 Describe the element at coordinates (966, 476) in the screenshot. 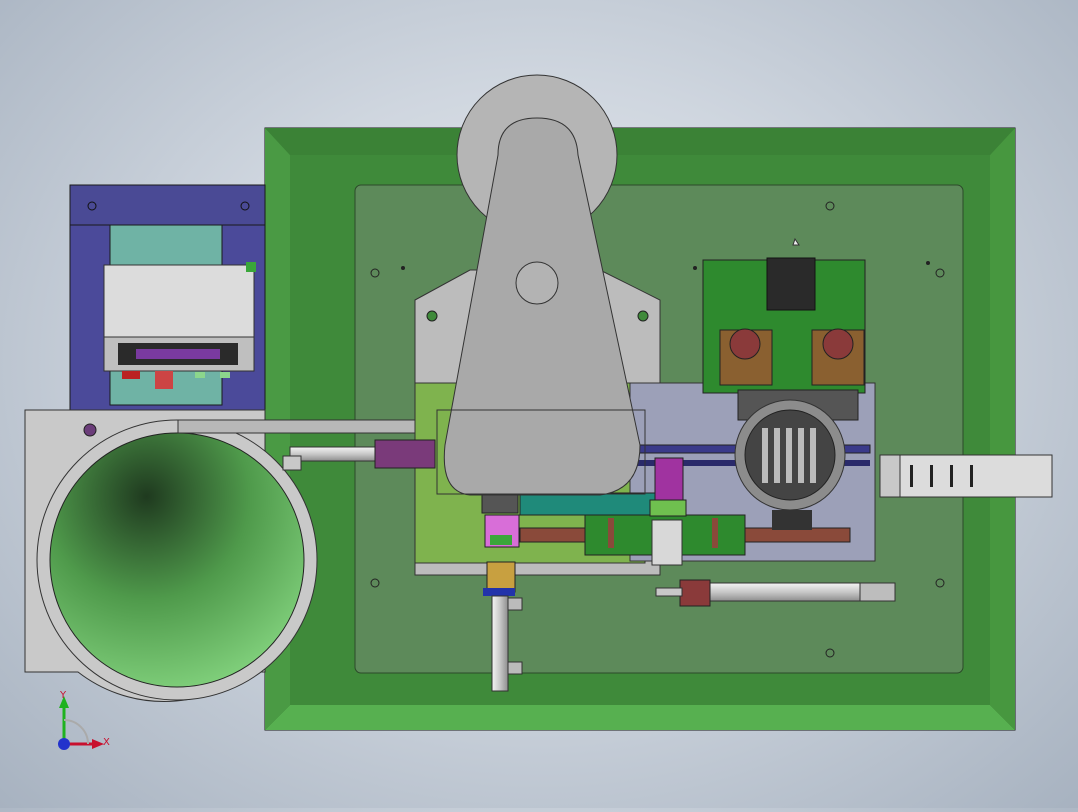

I see `output-chute` at that location.